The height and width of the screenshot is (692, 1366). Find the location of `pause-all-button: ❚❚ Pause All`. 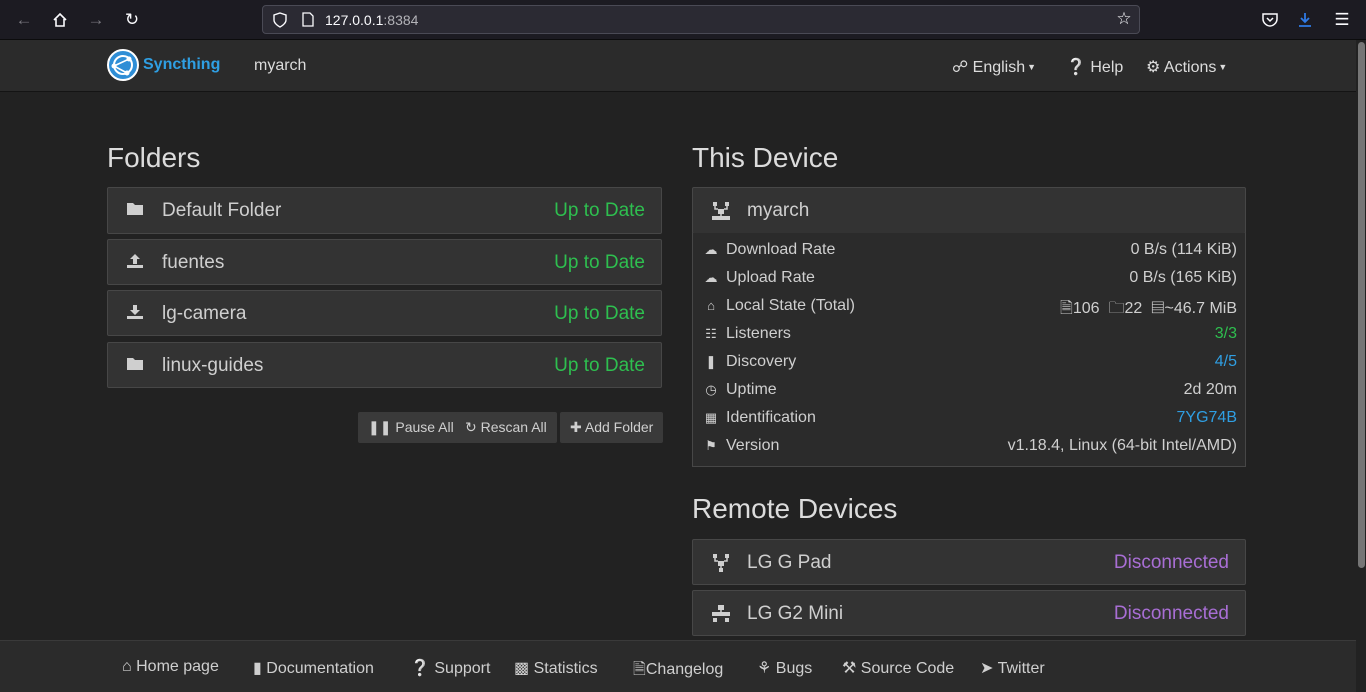

pause-all-button: ❚❚ Pause All is located at coordinates (411, 427).